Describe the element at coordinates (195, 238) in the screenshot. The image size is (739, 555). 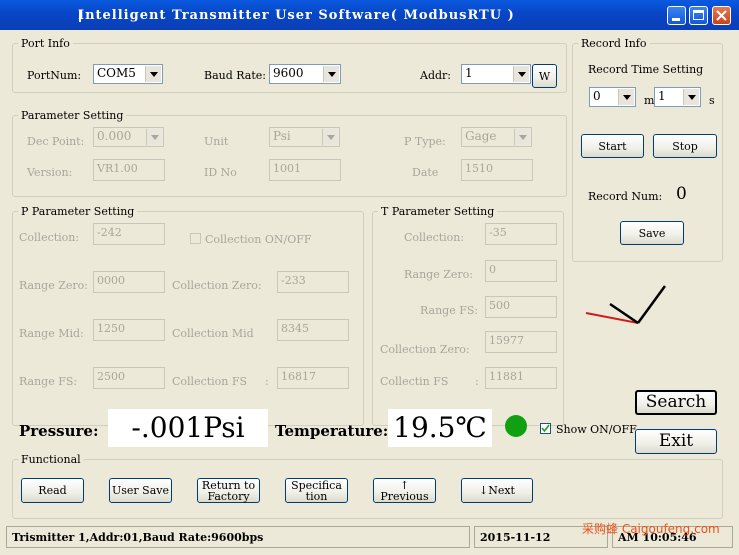
I see `collection-onoff-checkbox` at that location.